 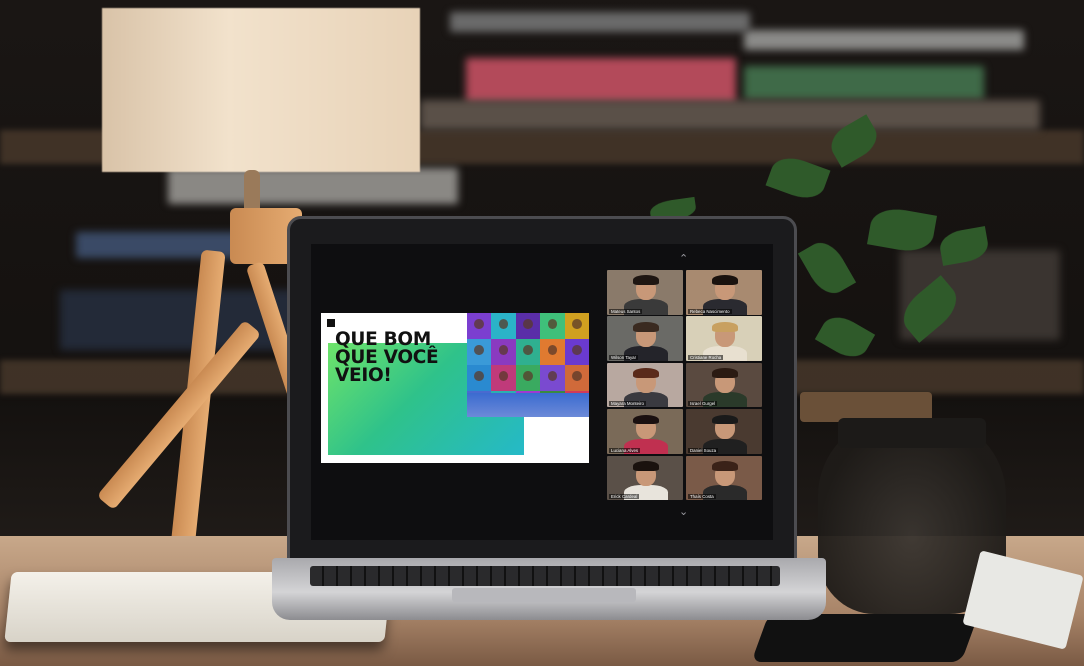 What do you see at coordinates (545, 576) in the screenshot?
I see `laptop-keyboard` at bounding box center [545, 576].